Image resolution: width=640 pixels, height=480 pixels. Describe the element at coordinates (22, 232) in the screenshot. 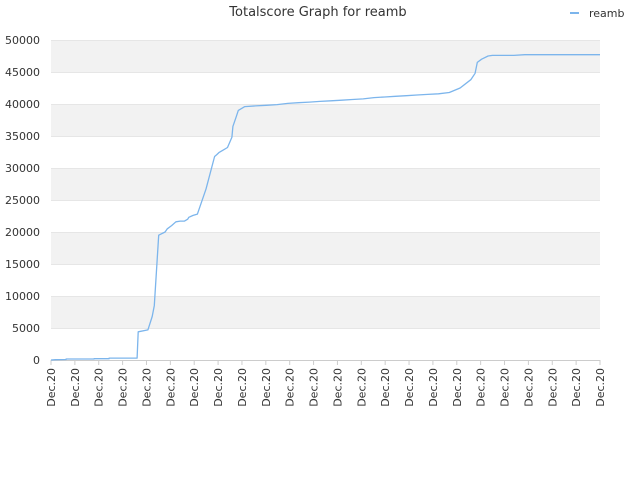

I see `y-tick-label: 20000` at that location.